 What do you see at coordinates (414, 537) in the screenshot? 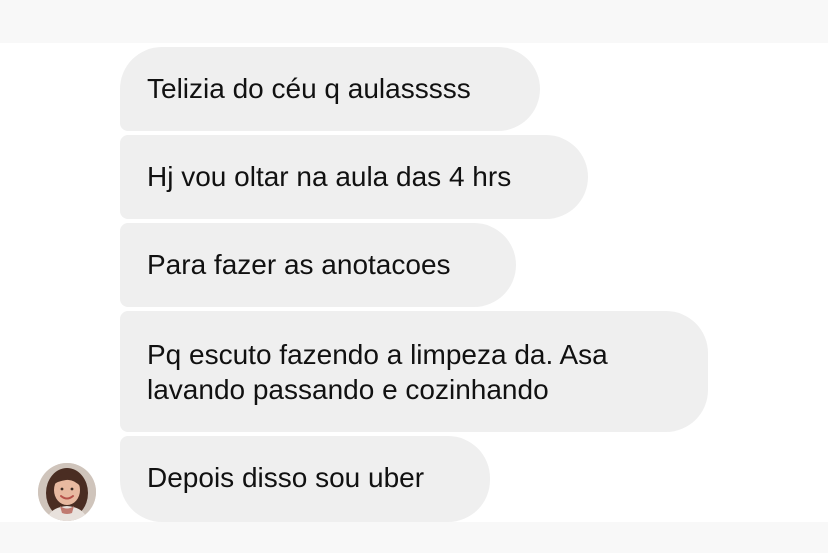
I see `bottom-bar` at bounding box center [414, 537].